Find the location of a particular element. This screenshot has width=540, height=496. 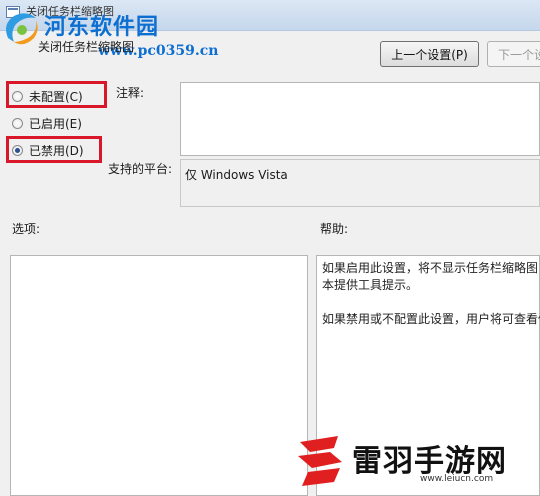

setting-name-header: 关闭任务栏缩略图 is located at coordinates (86, 47).